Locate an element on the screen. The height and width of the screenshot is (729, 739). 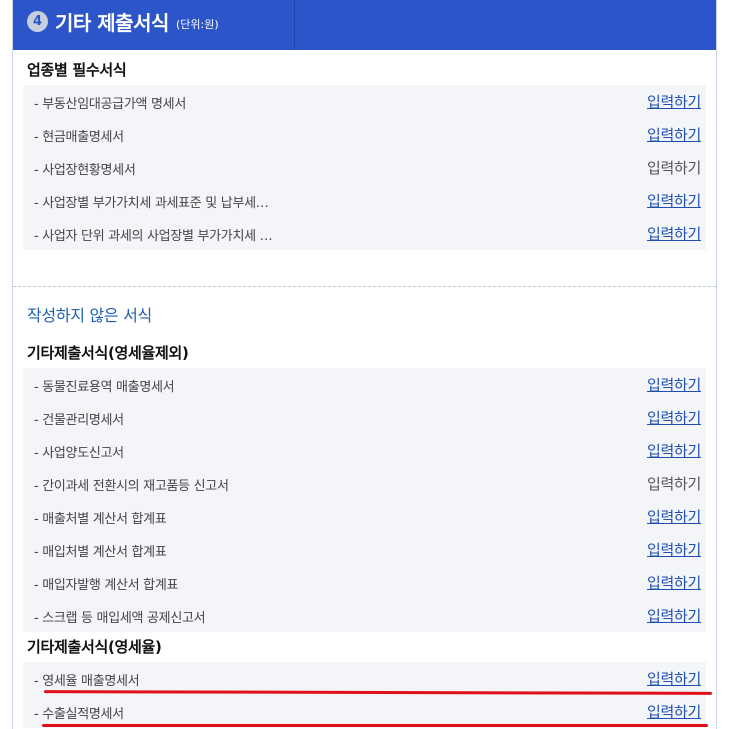
form-name: - 사업양도신고서 is located at coordinates (79, 453).